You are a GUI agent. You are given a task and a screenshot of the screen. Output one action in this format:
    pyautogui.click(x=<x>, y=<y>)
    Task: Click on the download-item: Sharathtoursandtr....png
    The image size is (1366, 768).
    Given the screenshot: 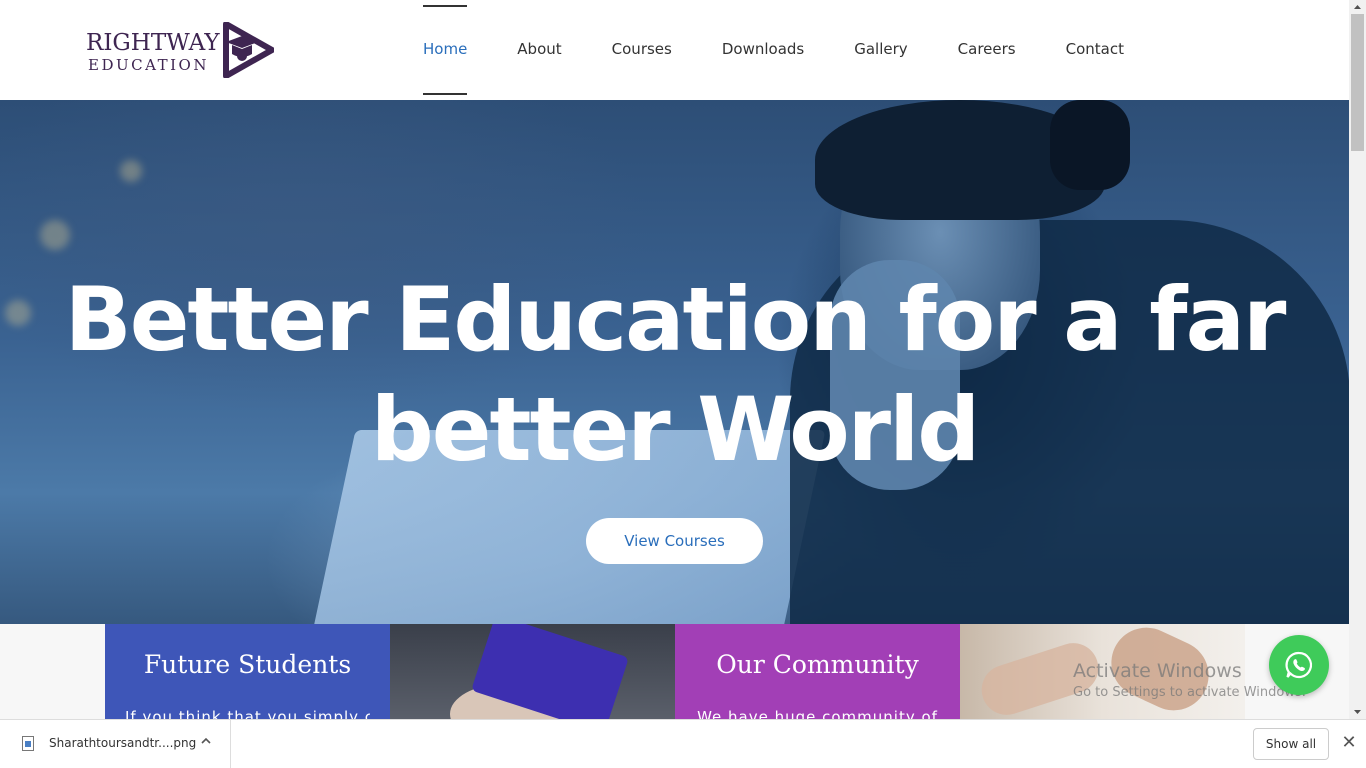 What is the action you would take?
    pyautogui.click(x=115, y=744)
    